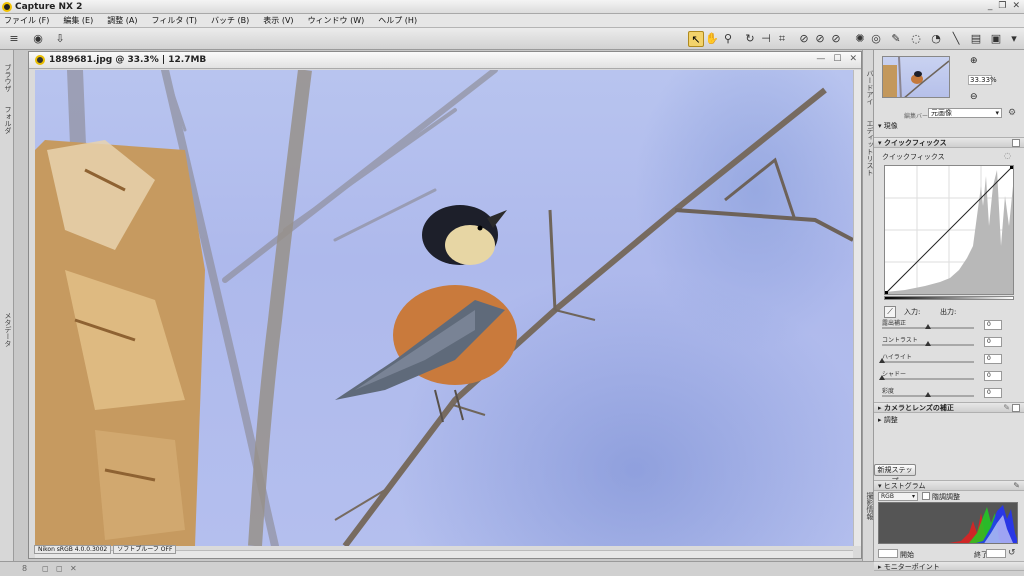 Image resolution: width=1024 pixels, height=576 pixels. What do you see at coordinates (59, 568) in the screenshot?
I see `dock-icon: ◻` at bounding box center [59, 568].